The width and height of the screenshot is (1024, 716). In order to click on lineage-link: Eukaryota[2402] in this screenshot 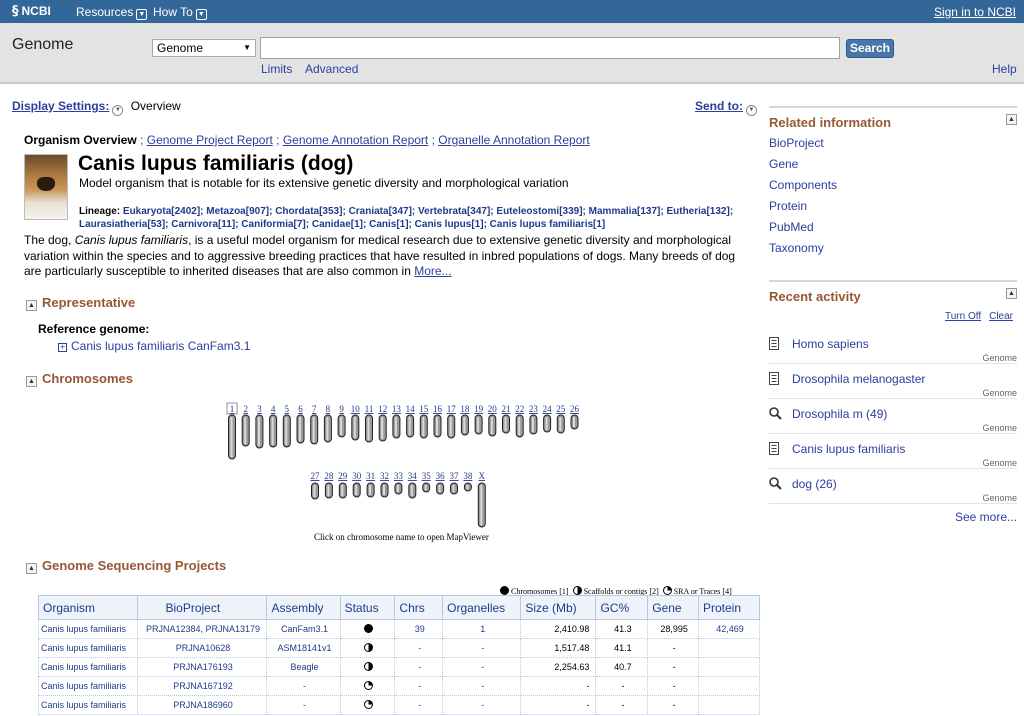, I will do `click(161, 211)`.